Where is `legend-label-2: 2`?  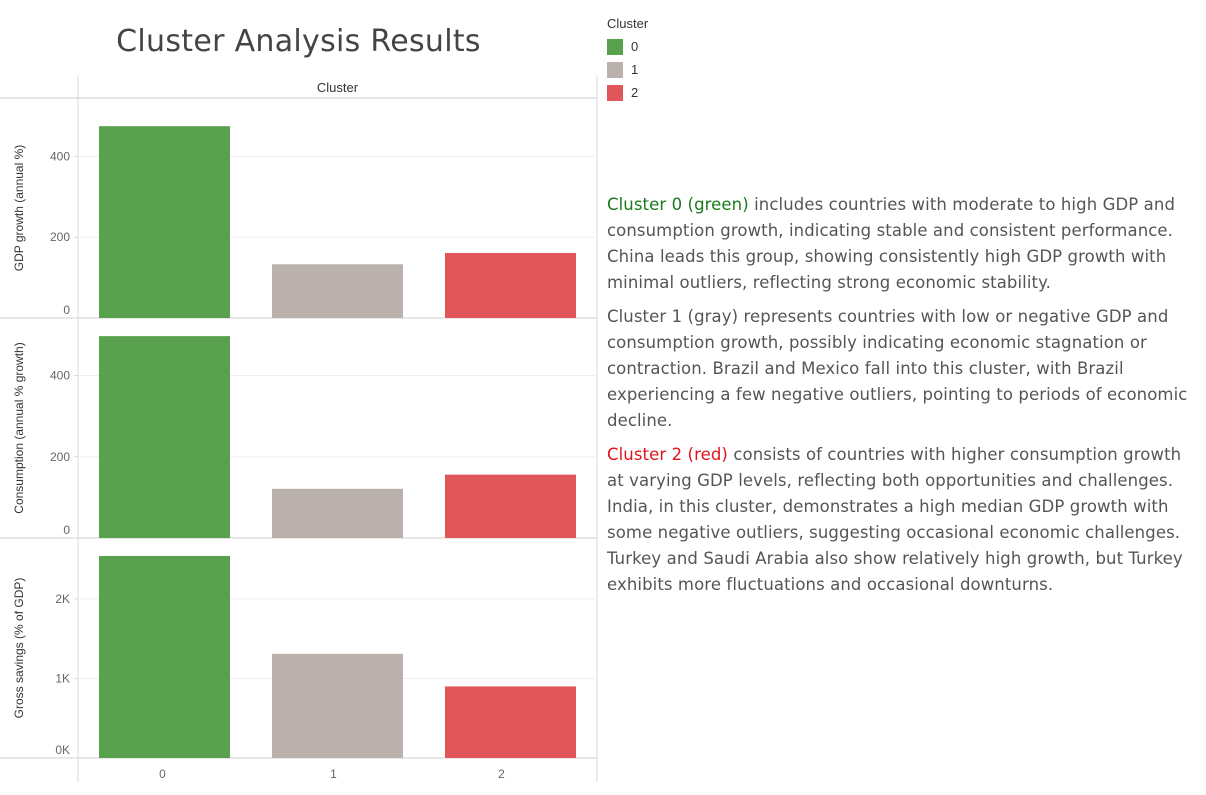
legend-label-2: 2 is located at coordinates (635, 92).